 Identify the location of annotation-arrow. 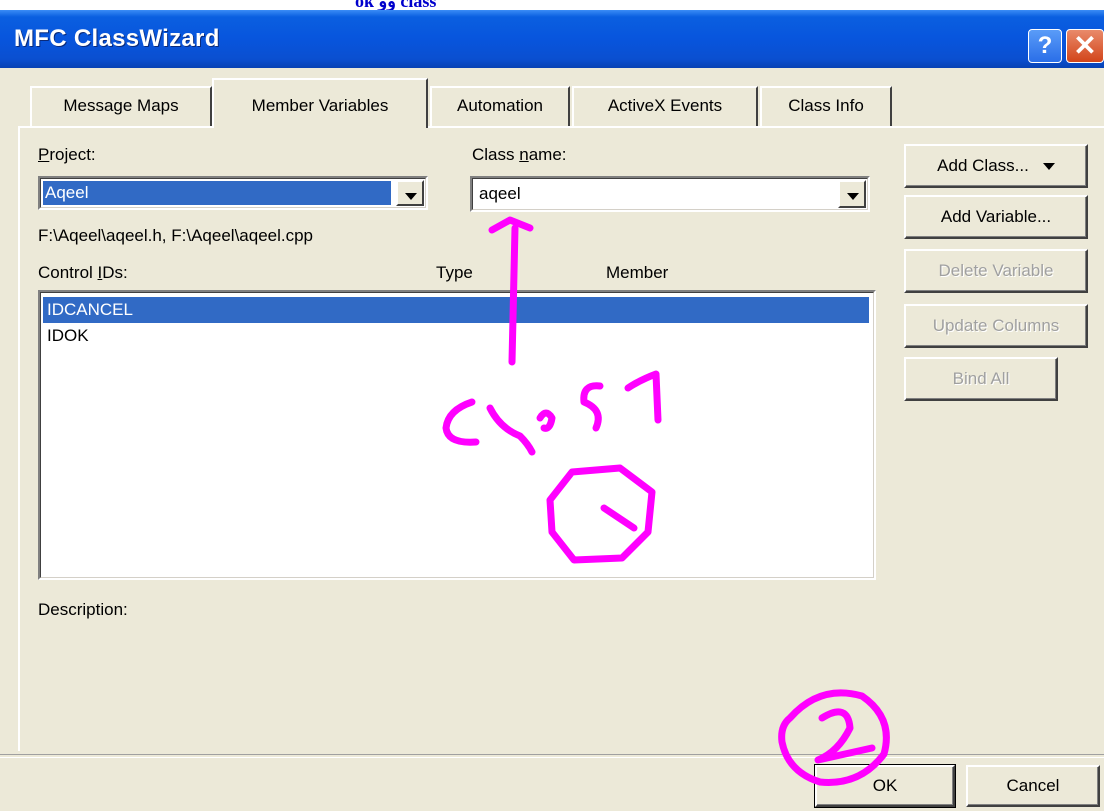
(513, 295).